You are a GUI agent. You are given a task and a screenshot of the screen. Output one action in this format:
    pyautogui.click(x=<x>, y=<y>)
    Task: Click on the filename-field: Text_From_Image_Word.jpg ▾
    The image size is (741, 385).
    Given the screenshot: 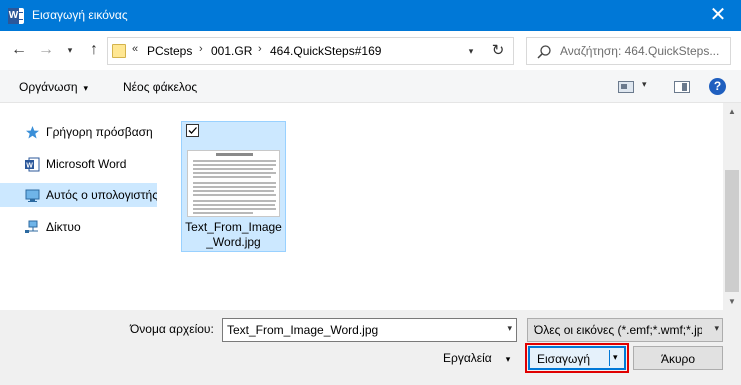 What is the action you would take?
    pyautogui.click(x=369, y=330)
    